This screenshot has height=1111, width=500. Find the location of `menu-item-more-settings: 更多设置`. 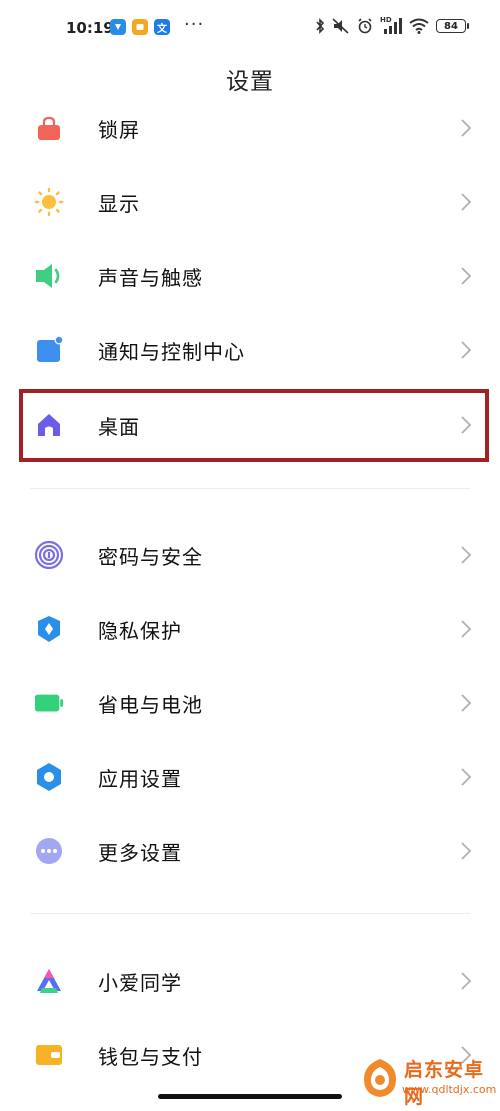

menu-item-more-settings: 更多设置 is located at coordinates (250, 851).